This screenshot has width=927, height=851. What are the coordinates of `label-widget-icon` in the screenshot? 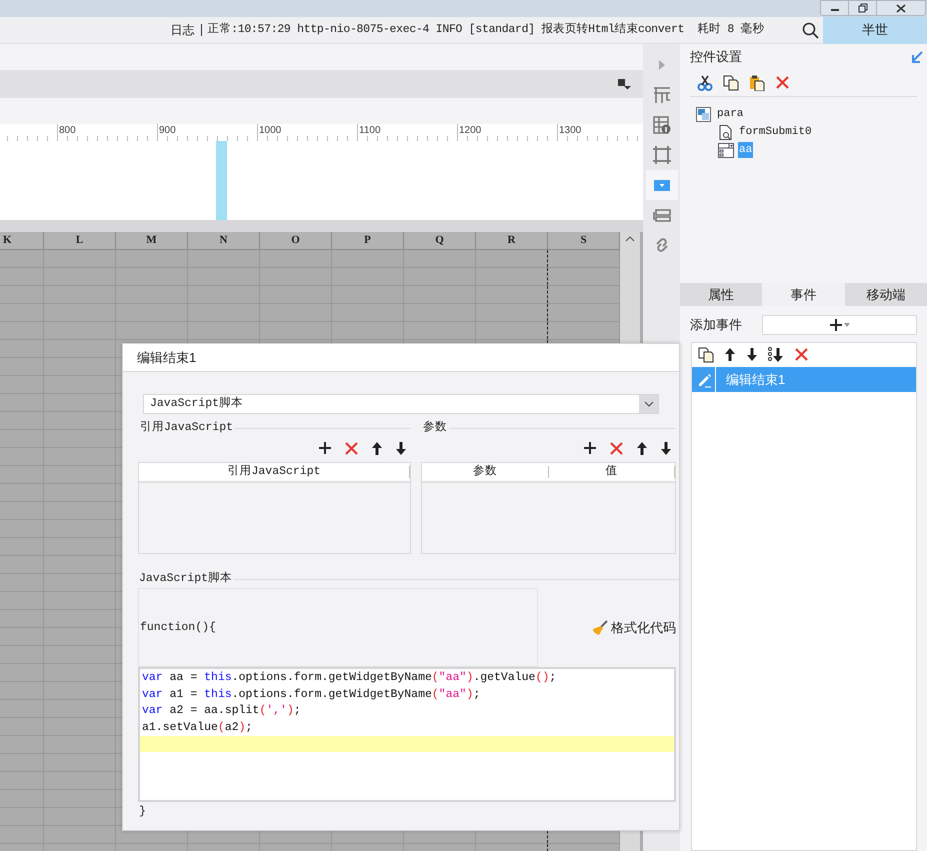 It's located at (661, 215).